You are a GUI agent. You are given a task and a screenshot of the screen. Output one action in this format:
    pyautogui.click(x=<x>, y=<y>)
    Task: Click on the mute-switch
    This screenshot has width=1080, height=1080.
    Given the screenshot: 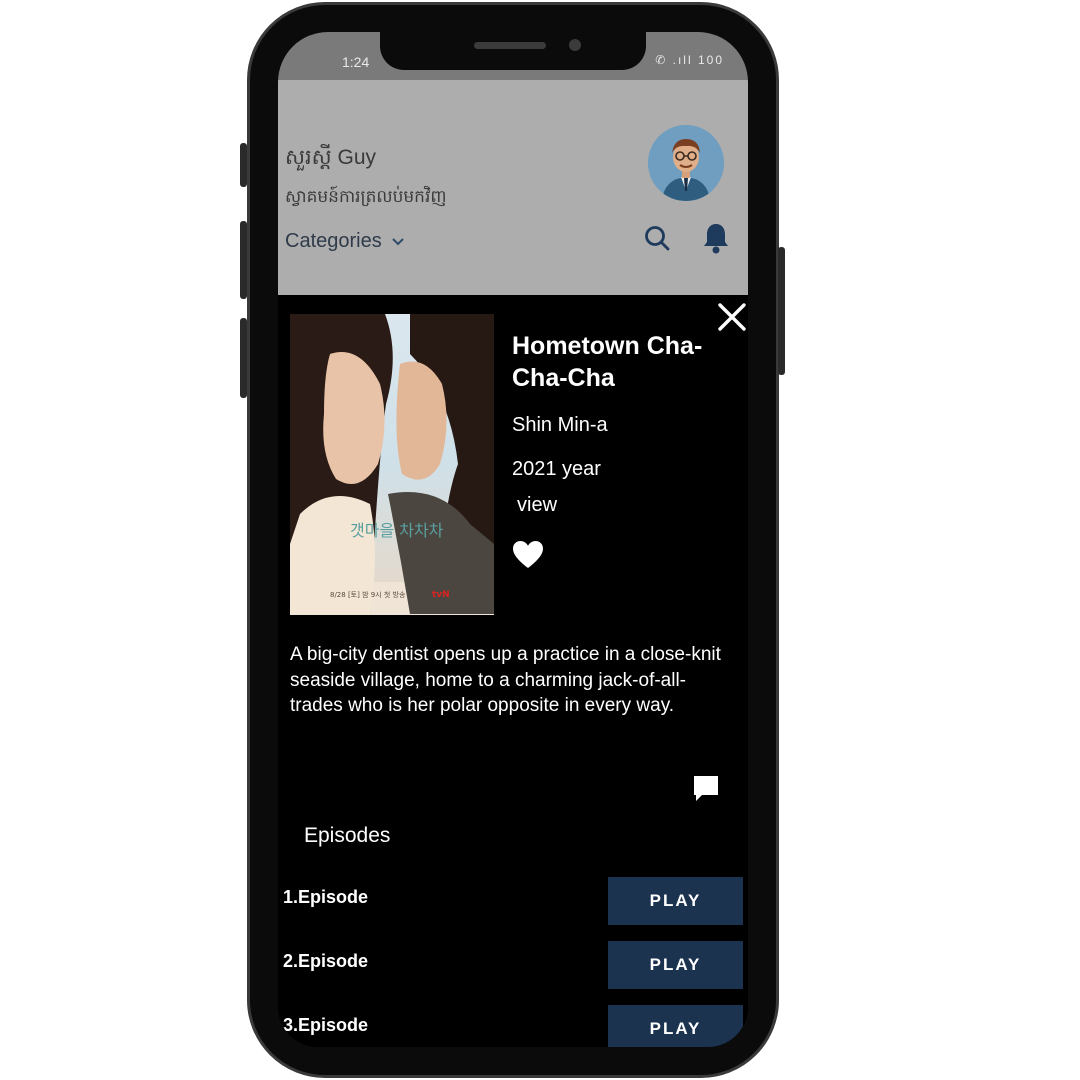 What is the action you would take?
    pyautogui.click(x=243, y=165)
    